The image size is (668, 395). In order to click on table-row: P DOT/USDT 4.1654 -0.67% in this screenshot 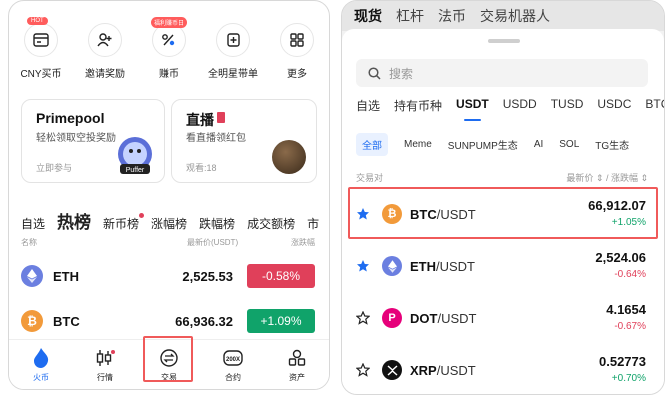, I will do `click(502, 318)`.